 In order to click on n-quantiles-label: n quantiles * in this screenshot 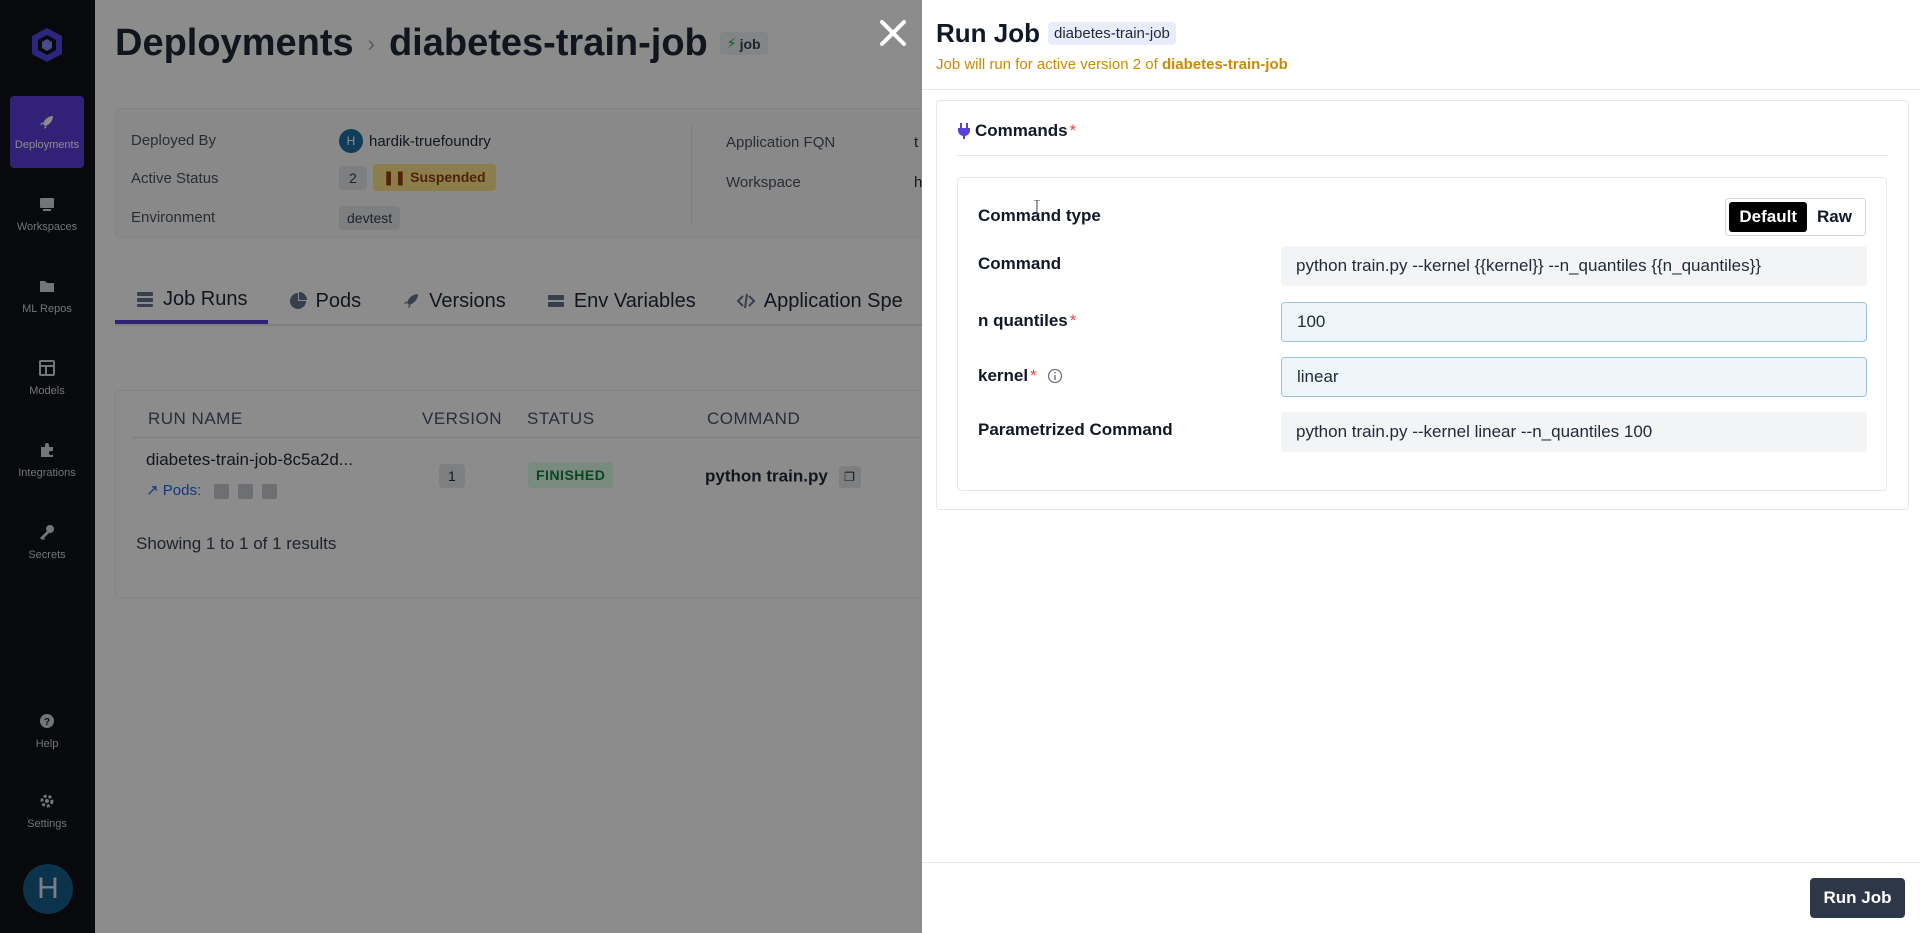, I will do `click(1027, 321)`.